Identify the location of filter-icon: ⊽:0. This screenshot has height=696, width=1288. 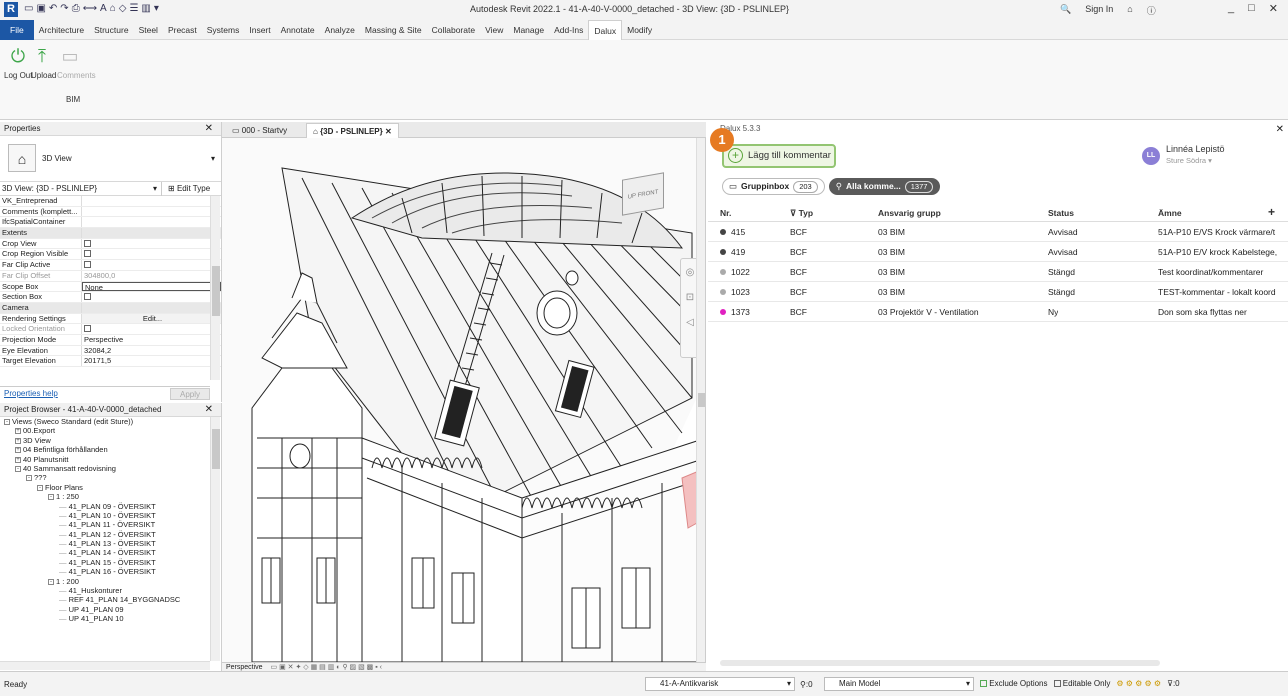
(1173, 684).